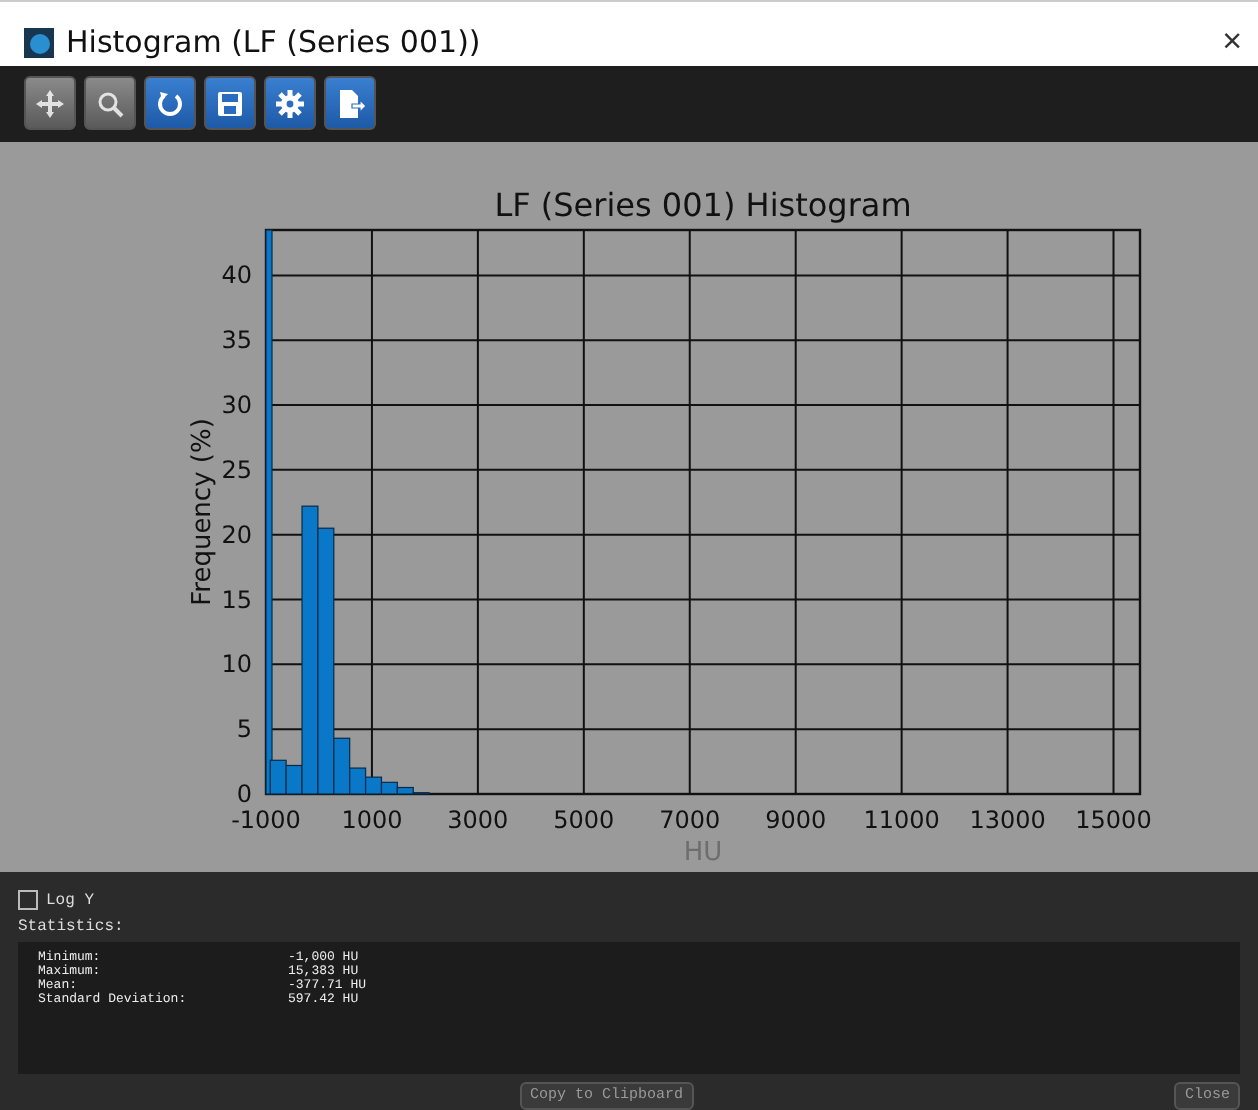  I want to click on reset-button, so click(170, 103).